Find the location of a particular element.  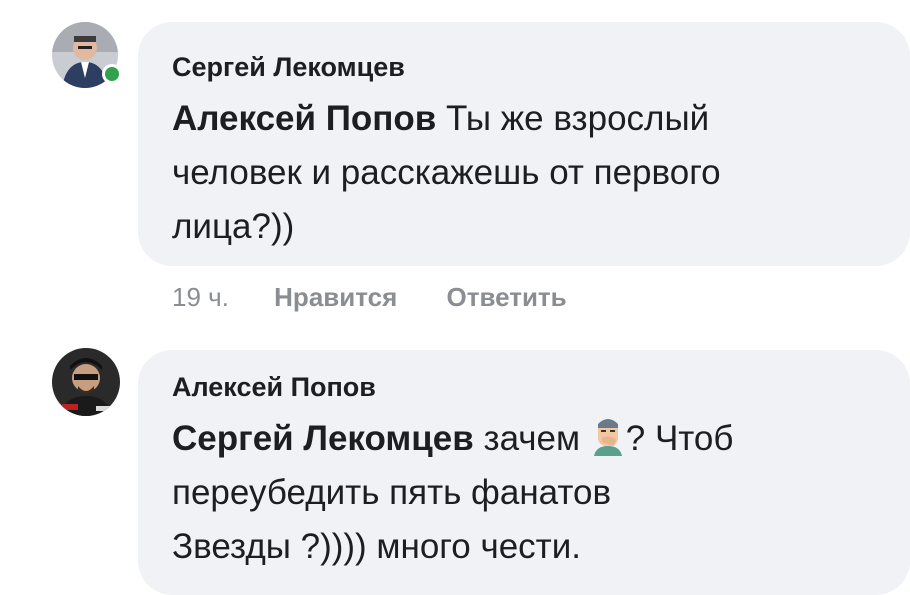

avatar-aleksey is located at coordinates (86, 382).